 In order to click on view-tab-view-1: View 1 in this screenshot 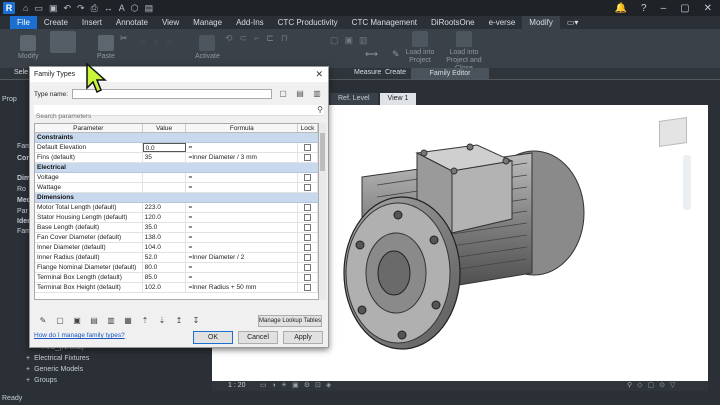, I will do `click(398, 99)`.